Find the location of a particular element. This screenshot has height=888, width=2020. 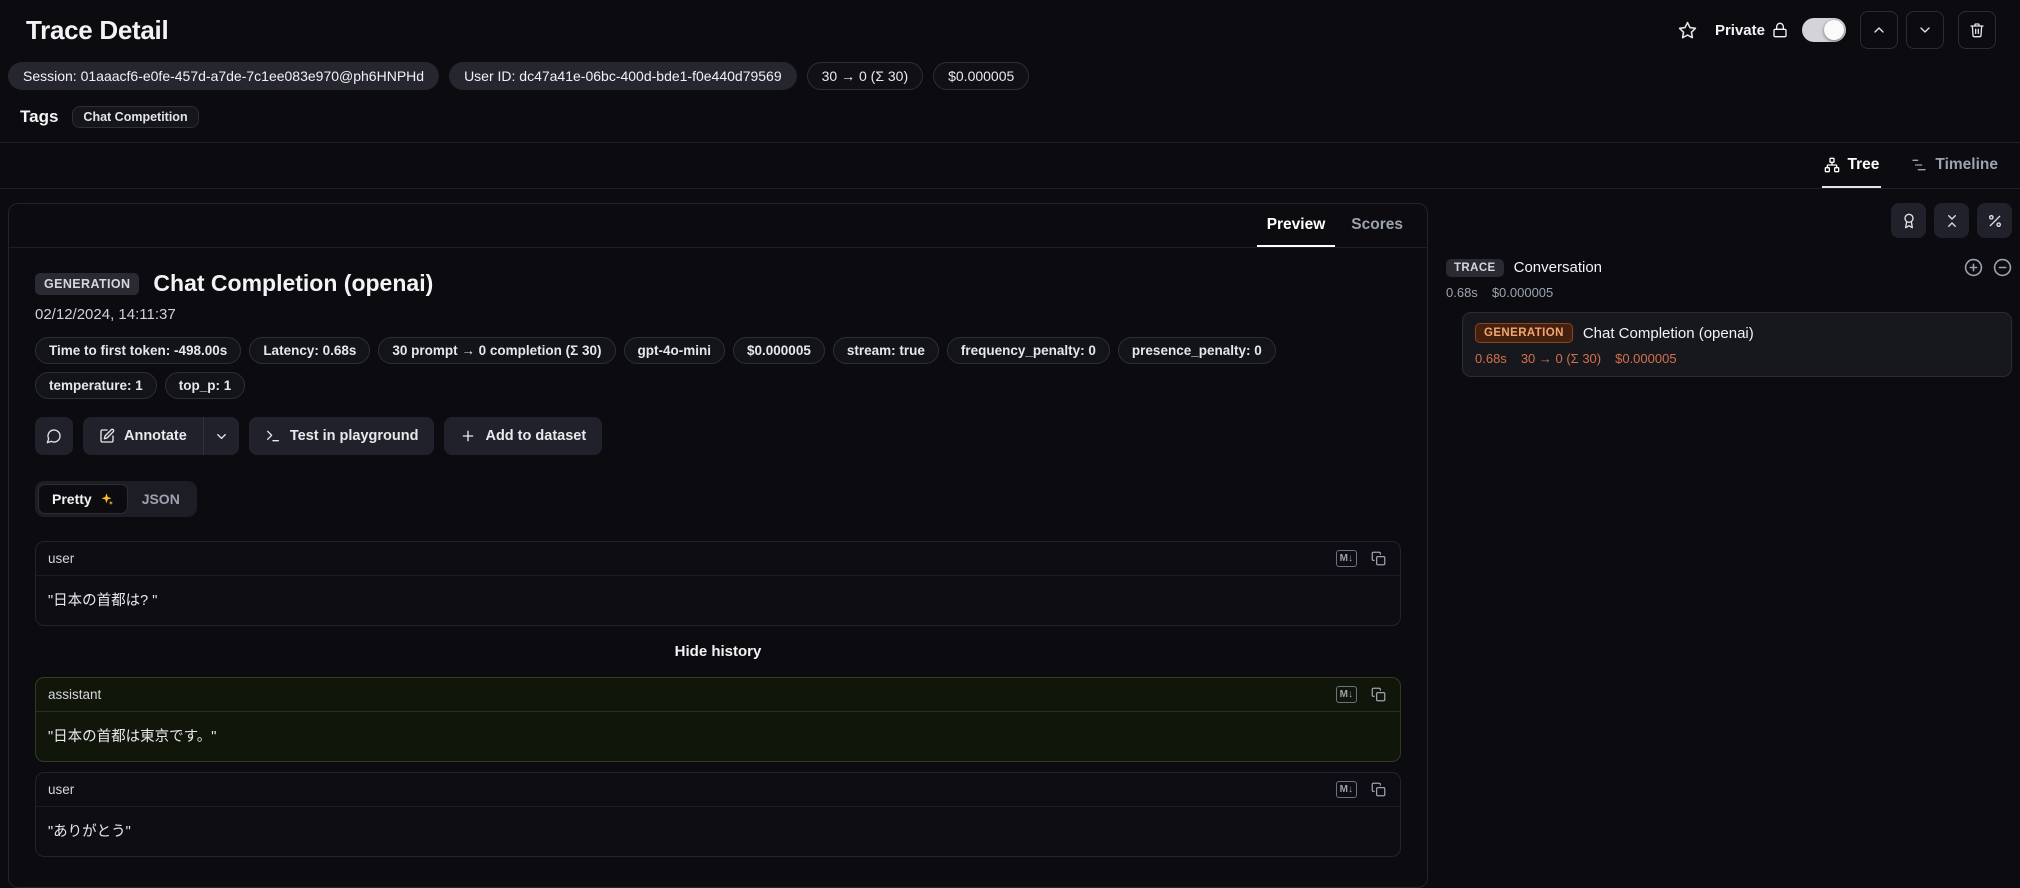

expand-all-button is located at coordinates (1973, 267).